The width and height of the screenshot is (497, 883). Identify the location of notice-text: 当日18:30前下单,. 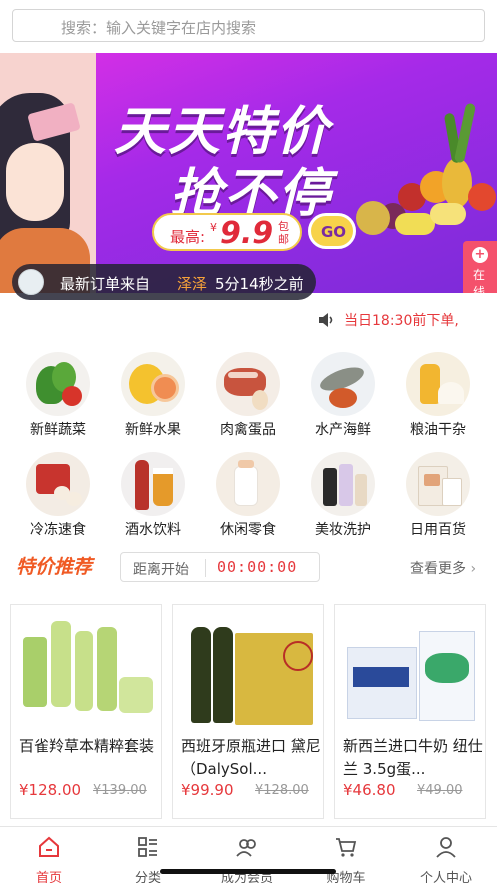
(401, 321).